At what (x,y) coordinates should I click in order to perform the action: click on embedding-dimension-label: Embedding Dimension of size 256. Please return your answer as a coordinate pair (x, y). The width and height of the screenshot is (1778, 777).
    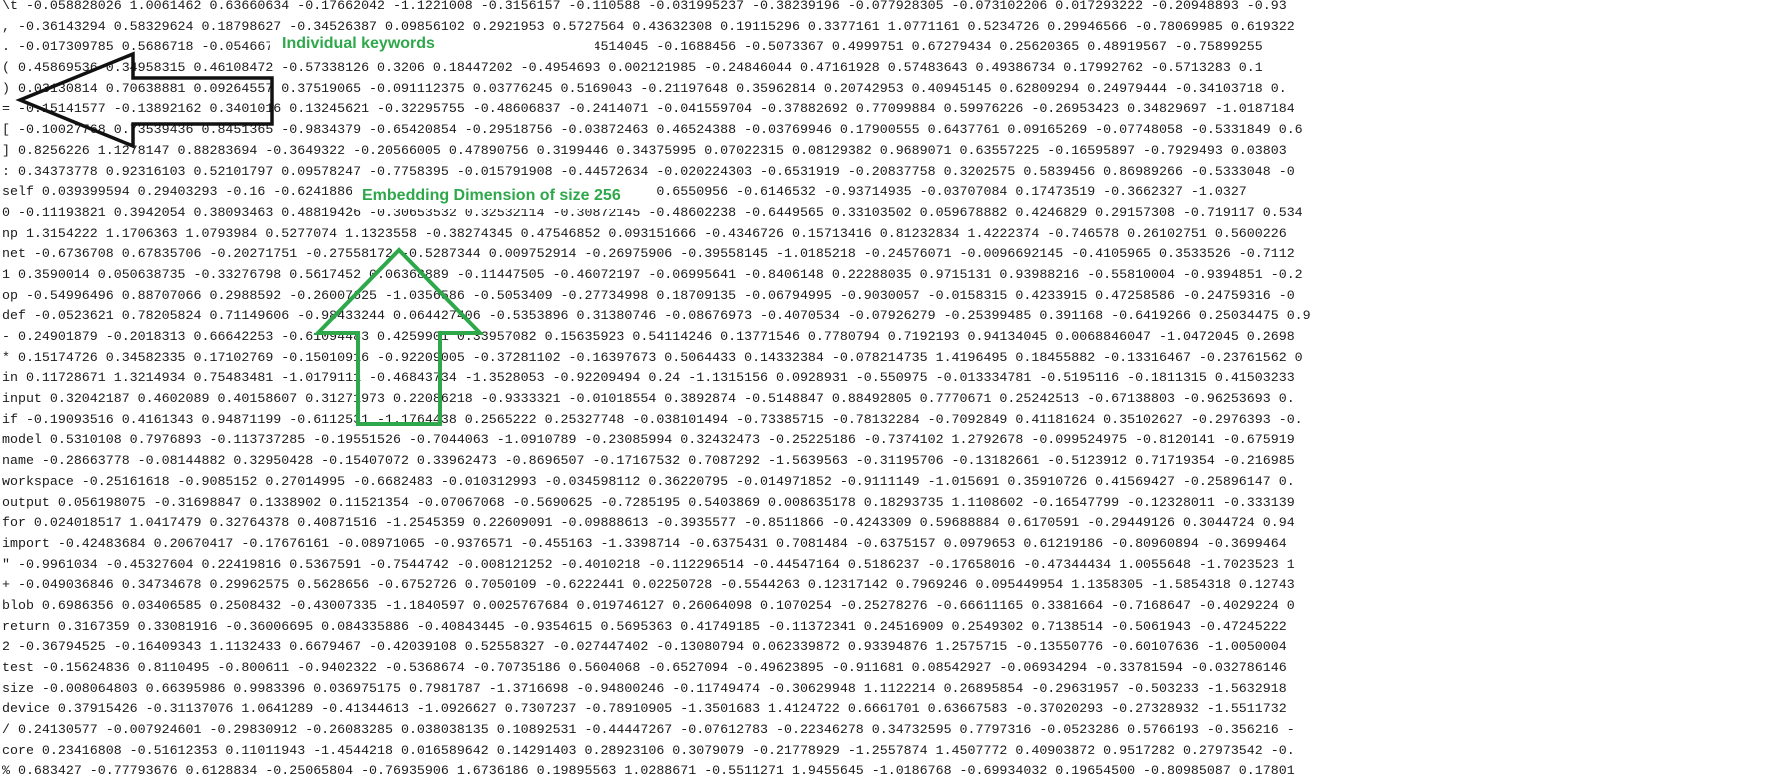
    Looking at the image, I should click on (491, 195).